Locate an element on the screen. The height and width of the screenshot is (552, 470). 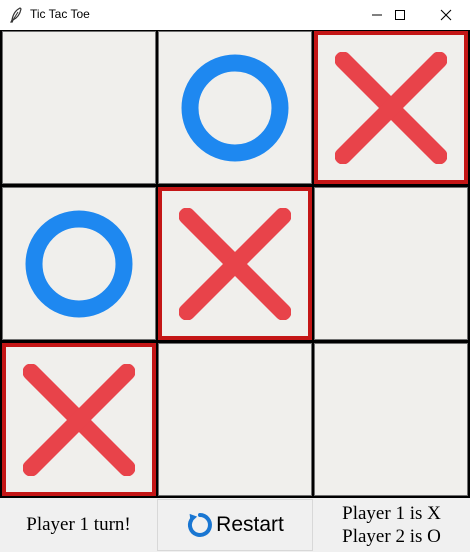
board-cell-r2-c2 is located at coordinates (235, 263).